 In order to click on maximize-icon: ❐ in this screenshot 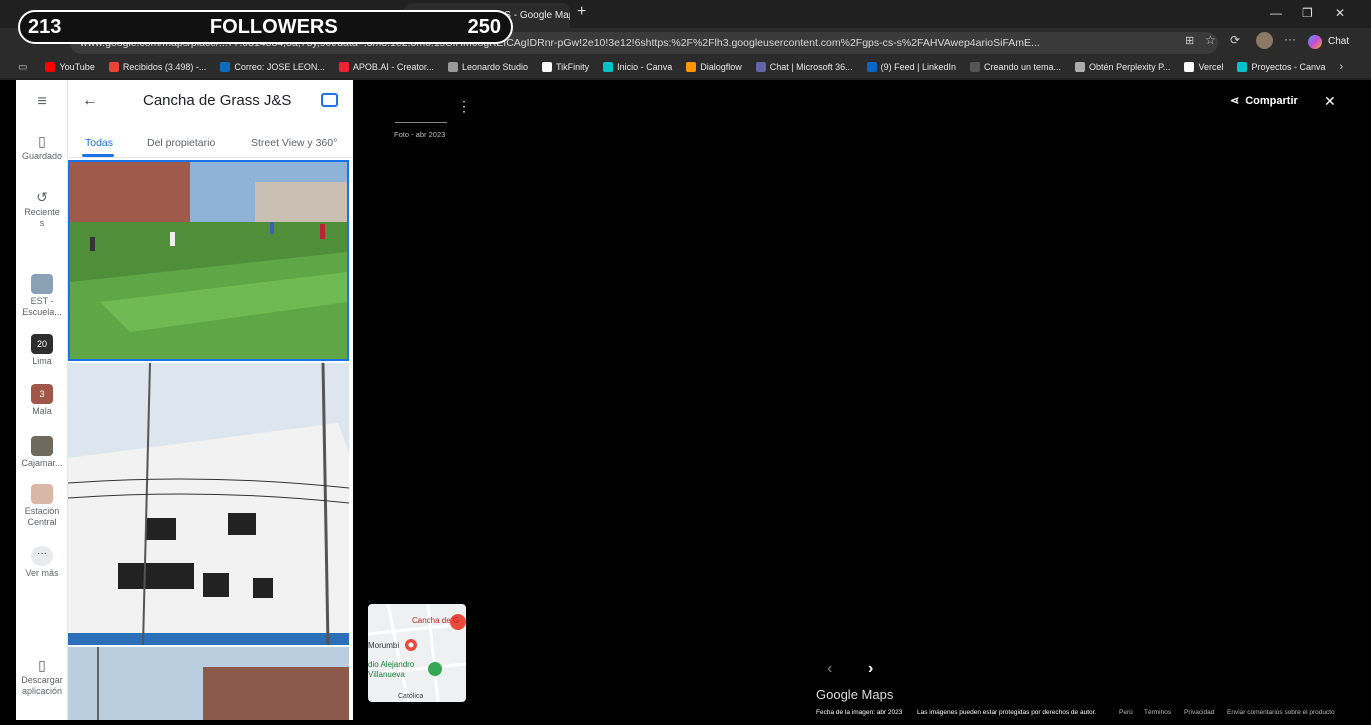, I will do `click(1307, 13)`.